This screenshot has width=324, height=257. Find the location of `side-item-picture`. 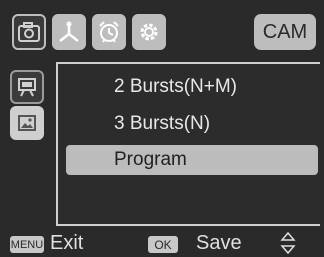

side-item-picture is located at coordinates (27, 123).